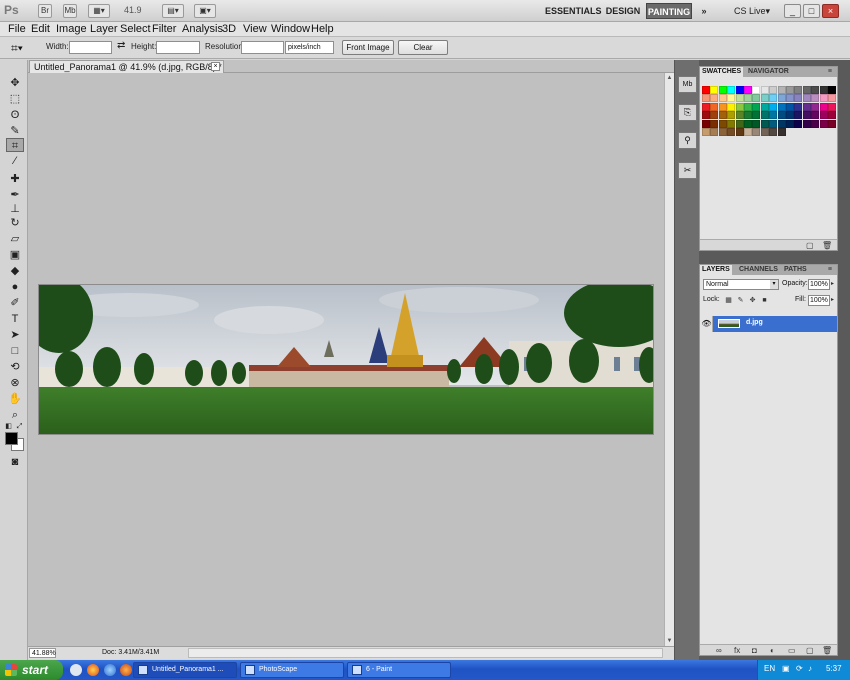 Image resolution: width=850 pixels, height=680 pixels. What do you see at coordinates (737, 650) in the screenshot?
I see `layer-style-icon: fx` at bounding box center [737, 650].